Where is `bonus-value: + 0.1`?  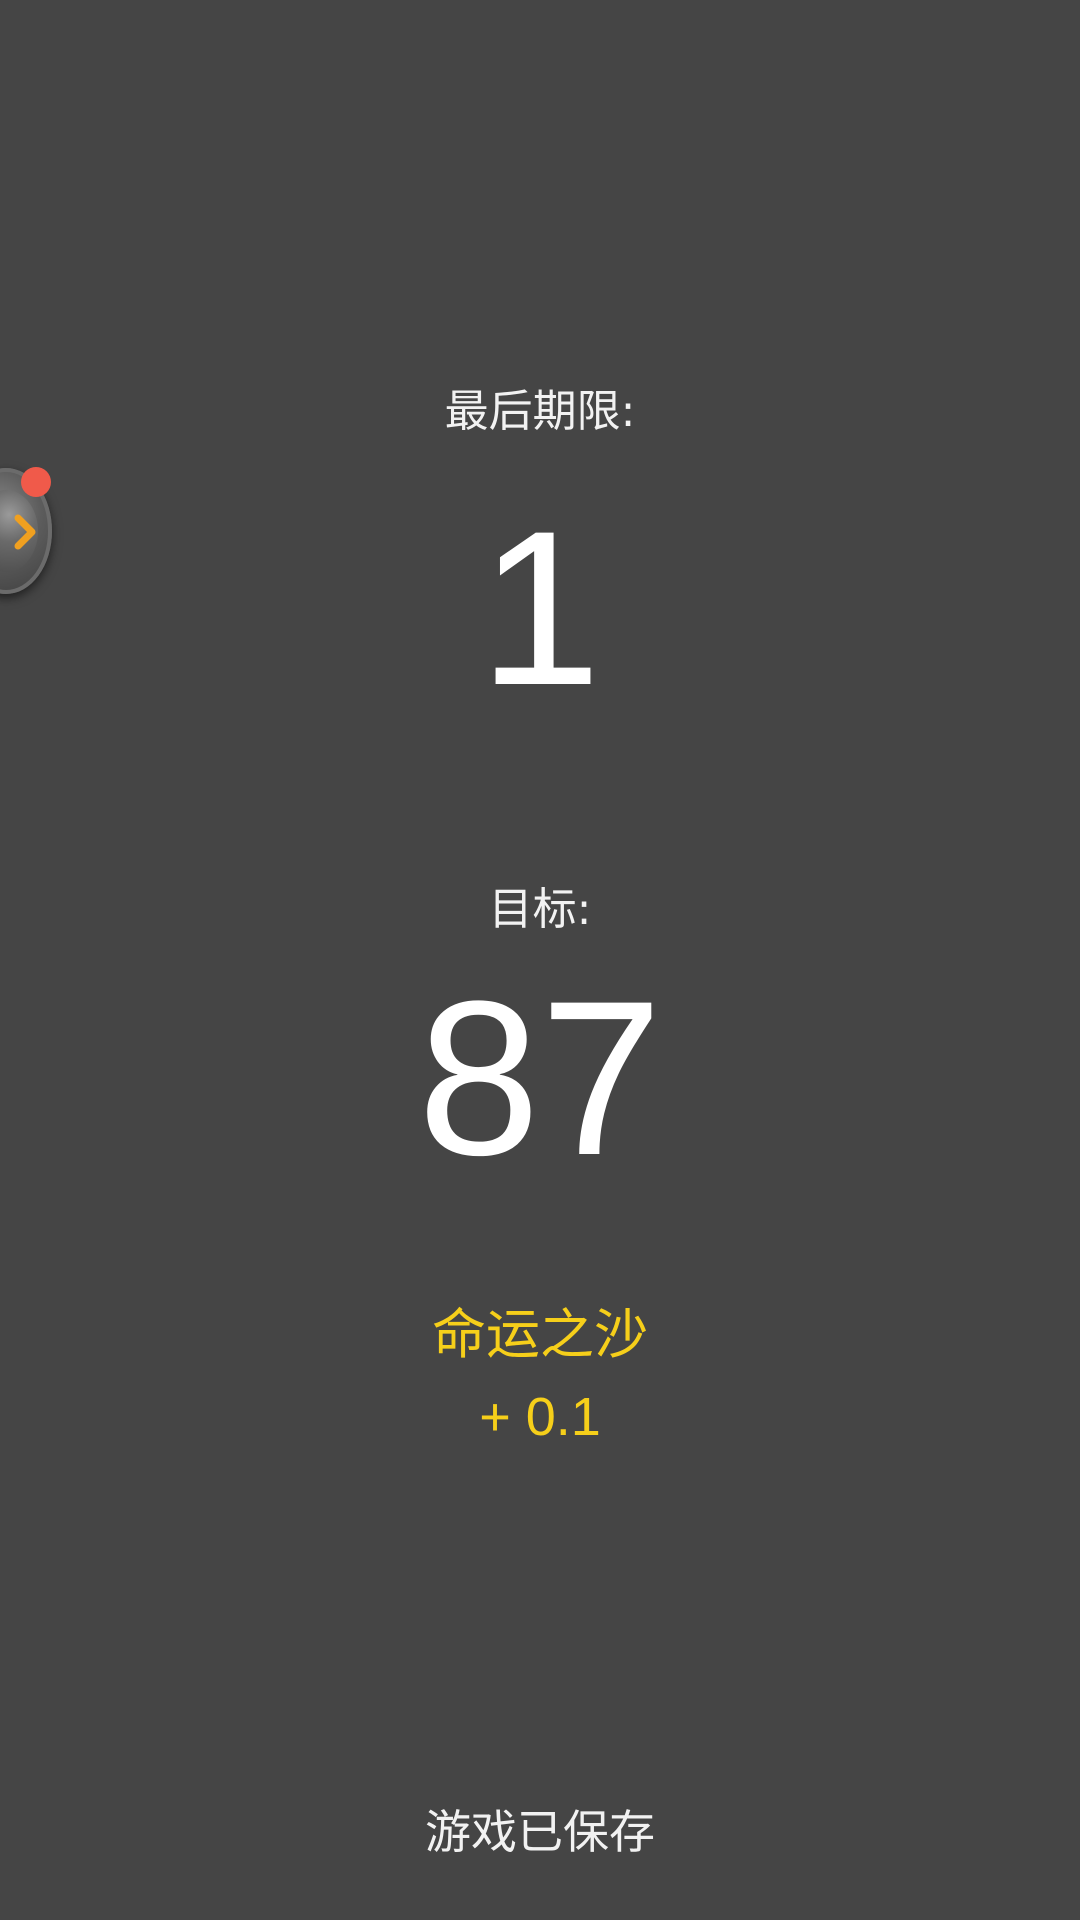
bonus-value: + 0.1 is located at coordinates (540, 1417).